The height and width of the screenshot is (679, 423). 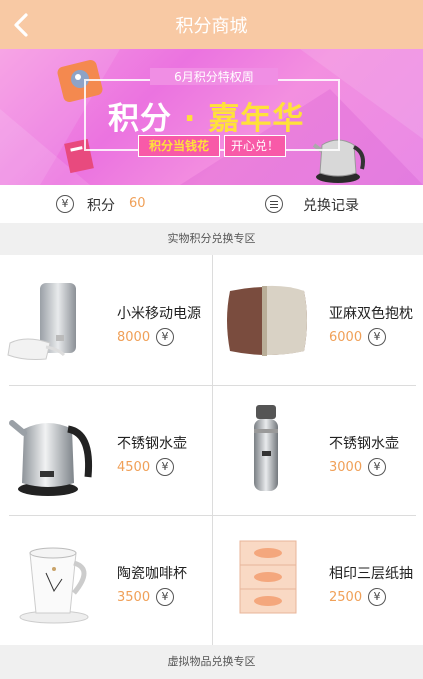 I want to click on banner-title: 积分 · 嘉年华, so click(x=206, y=115).